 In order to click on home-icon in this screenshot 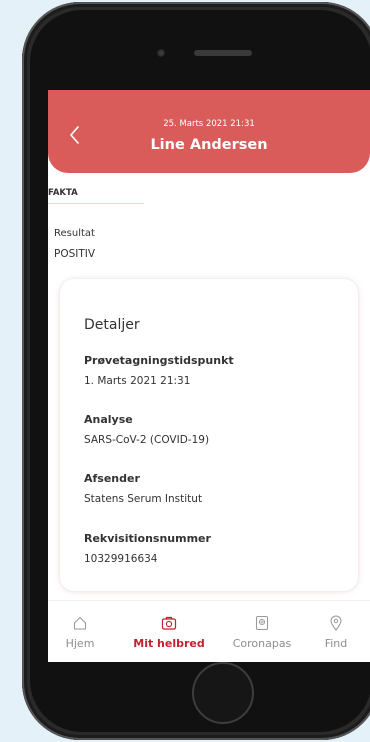, I will do `click(80, 623)`.